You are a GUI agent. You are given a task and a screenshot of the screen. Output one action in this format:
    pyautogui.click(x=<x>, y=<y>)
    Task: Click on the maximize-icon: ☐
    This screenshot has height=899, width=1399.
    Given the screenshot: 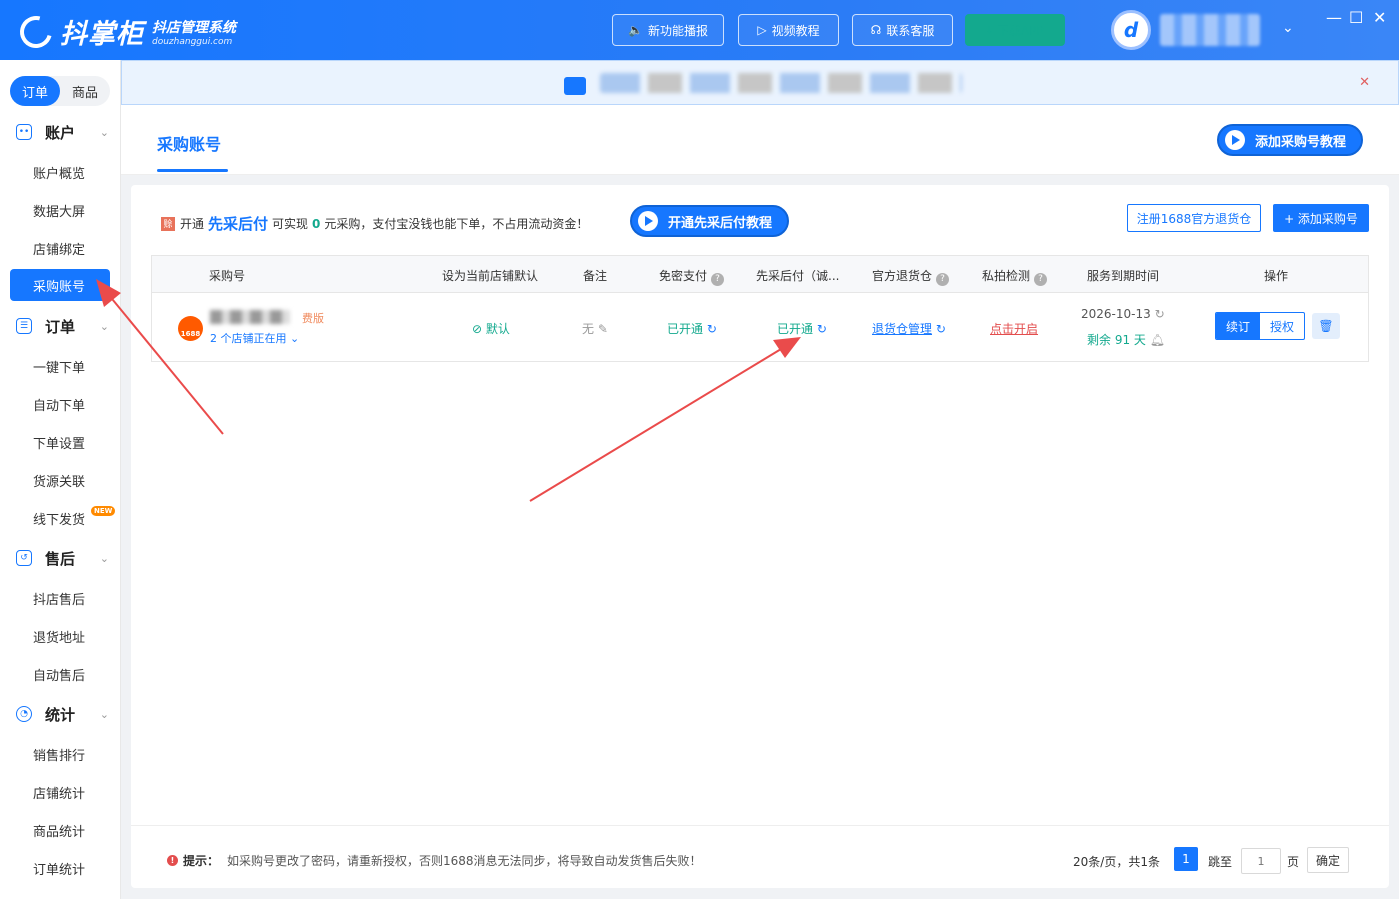 What is the action you would take?
    pyautogui.click(x=1356, y=17)
    